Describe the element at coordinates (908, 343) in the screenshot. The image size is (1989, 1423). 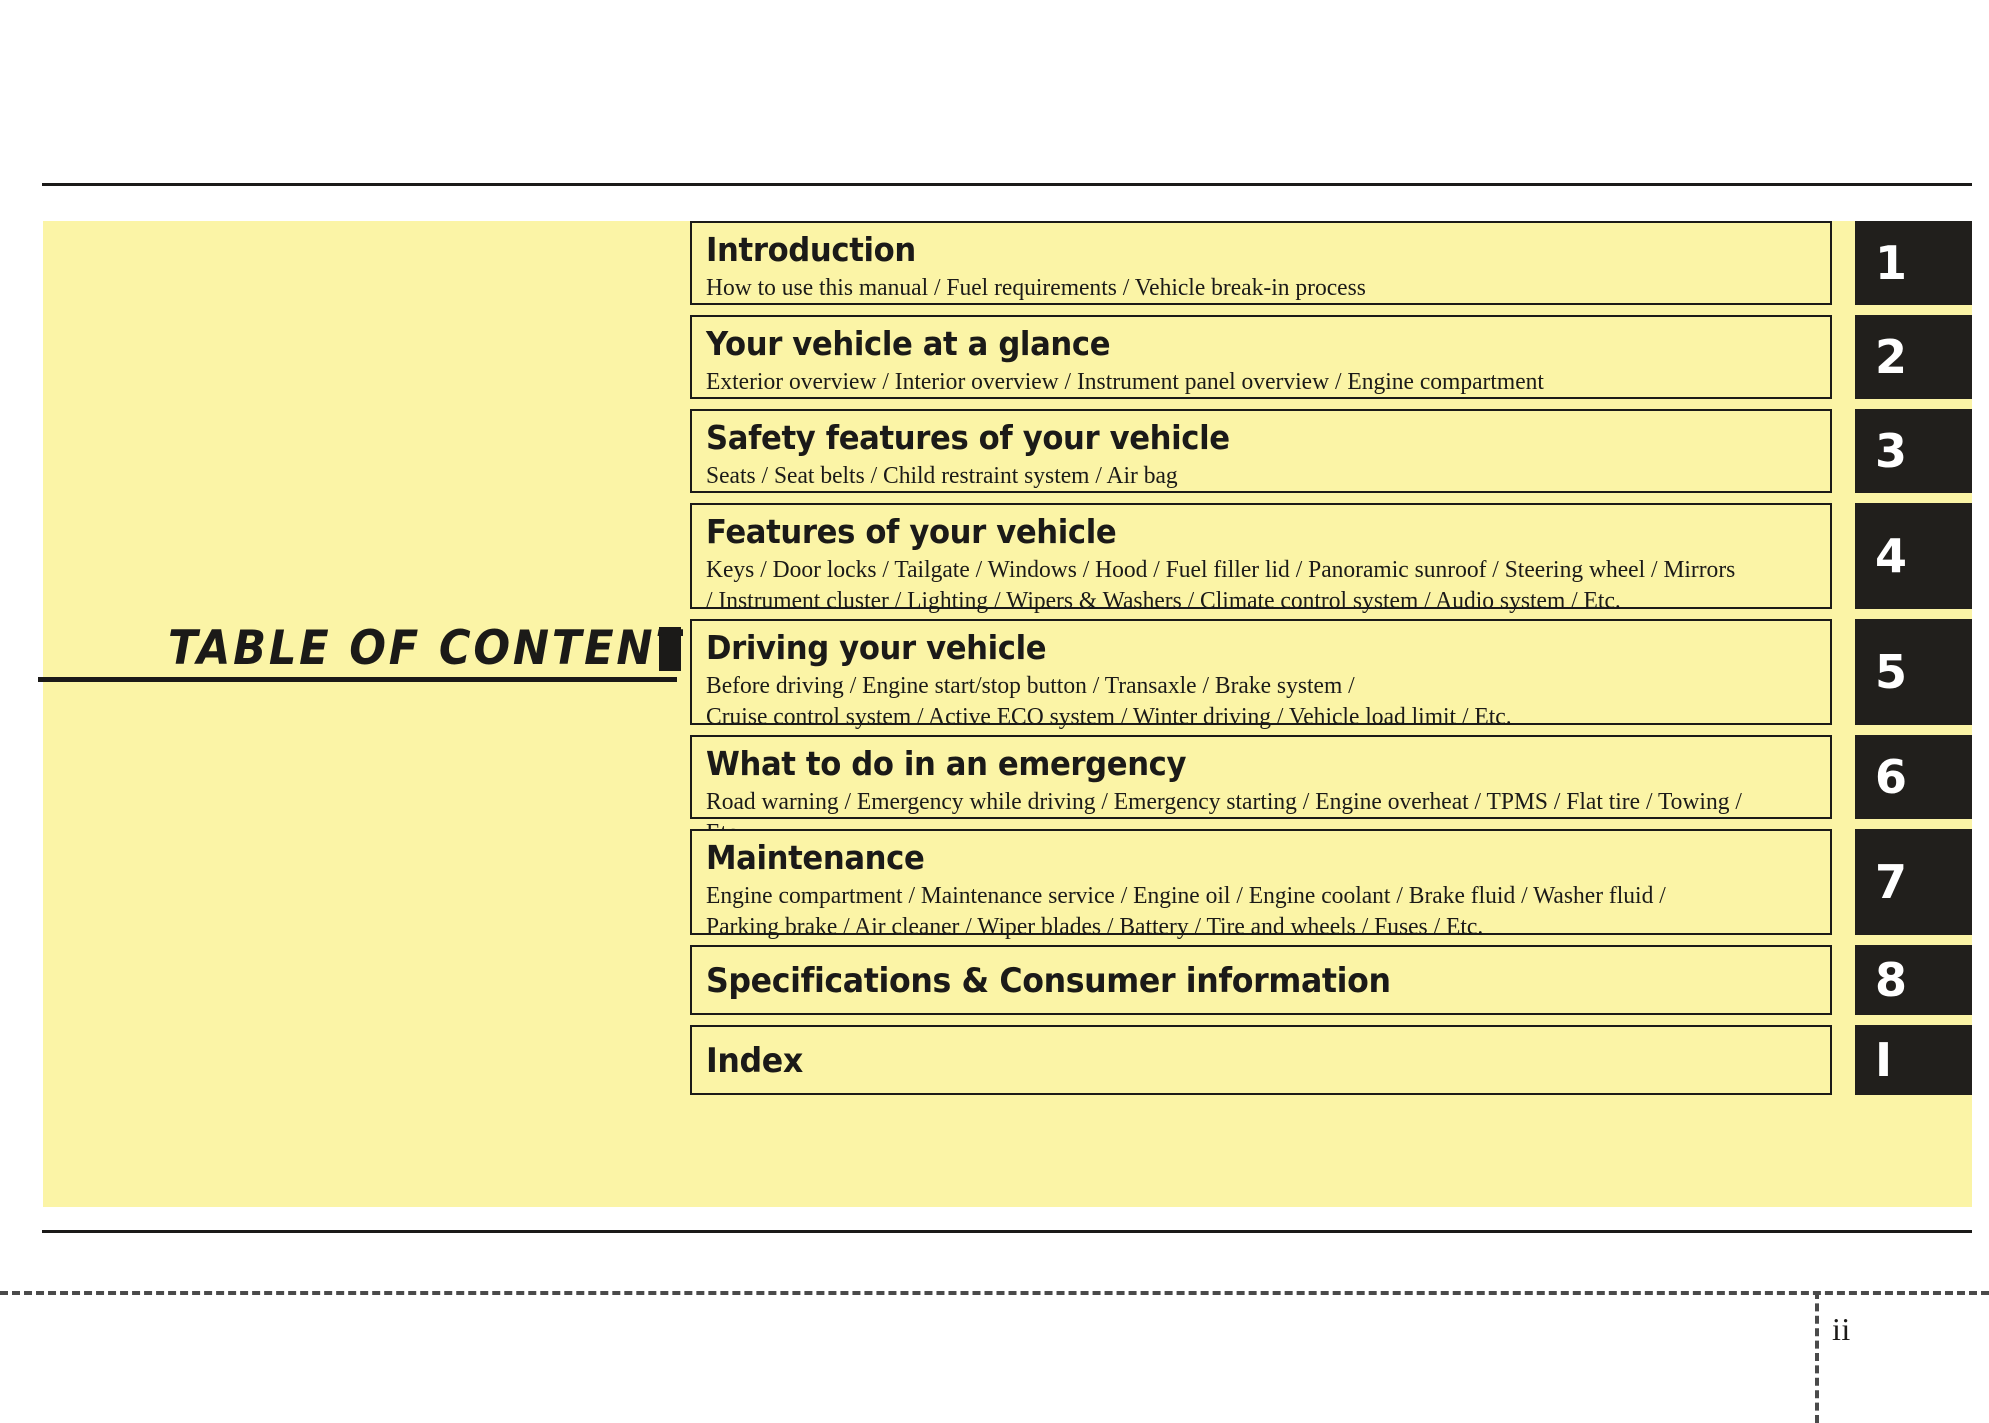
I see `toc-entry-title: Your vehicle at a glance` at that location.